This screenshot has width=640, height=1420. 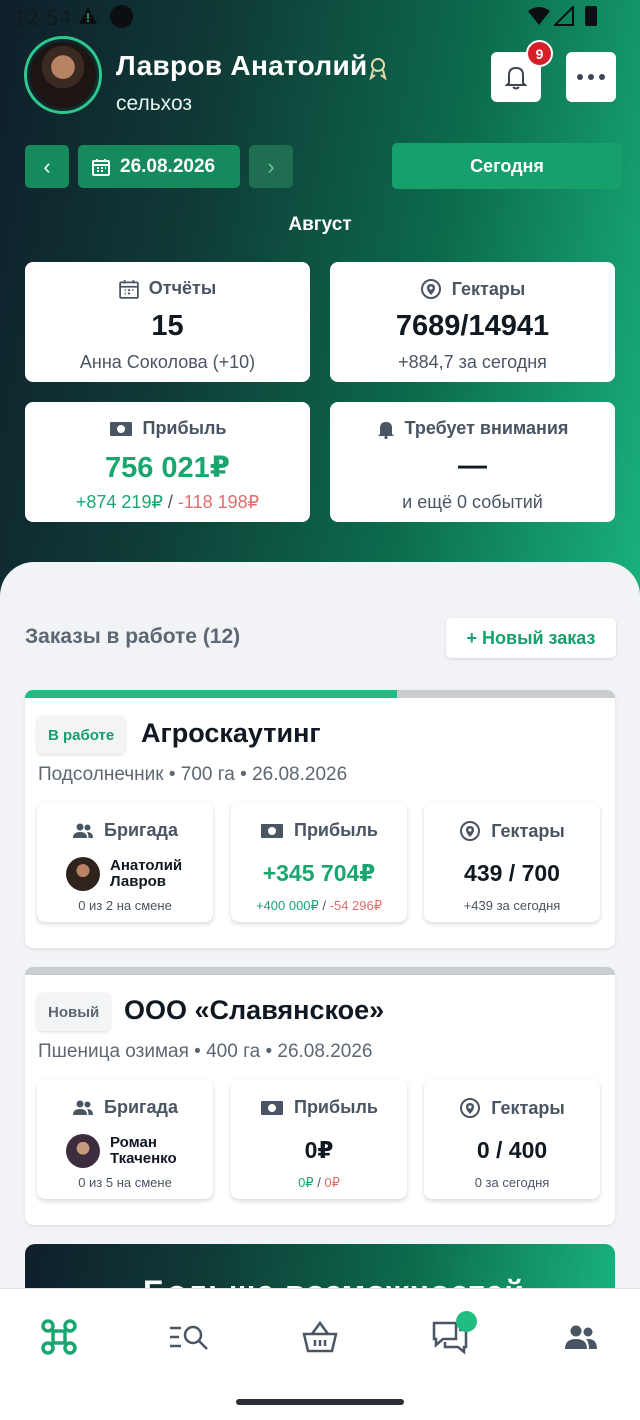 I want to click on brigade-label: Бригада, so click(x=141, y=830).